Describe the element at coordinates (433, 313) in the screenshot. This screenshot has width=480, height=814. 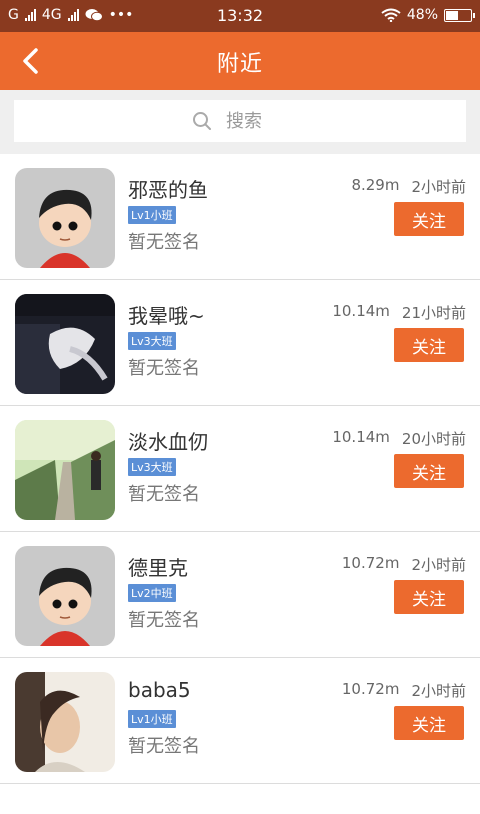
I see `last-active: 21小时前` at that location.